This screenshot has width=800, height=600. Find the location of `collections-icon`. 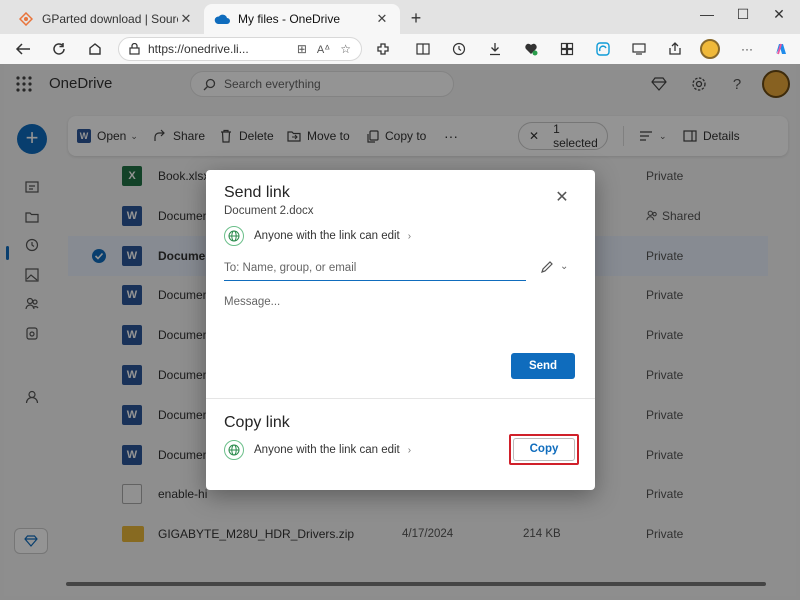

collections-icon is located at coordinates (567, 49).